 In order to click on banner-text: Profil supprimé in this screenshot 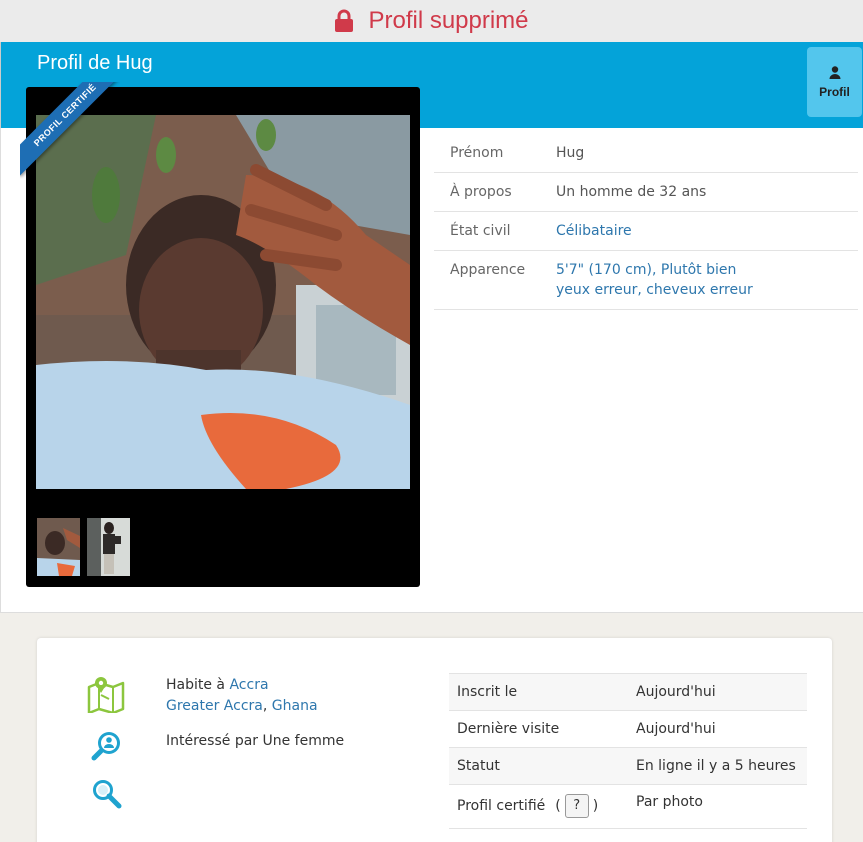, I will do `click(448, 20)`.